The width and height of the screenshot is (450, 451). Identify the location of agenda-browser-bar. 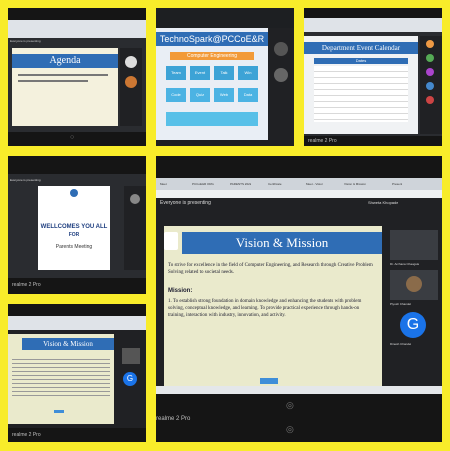
(77, 29).